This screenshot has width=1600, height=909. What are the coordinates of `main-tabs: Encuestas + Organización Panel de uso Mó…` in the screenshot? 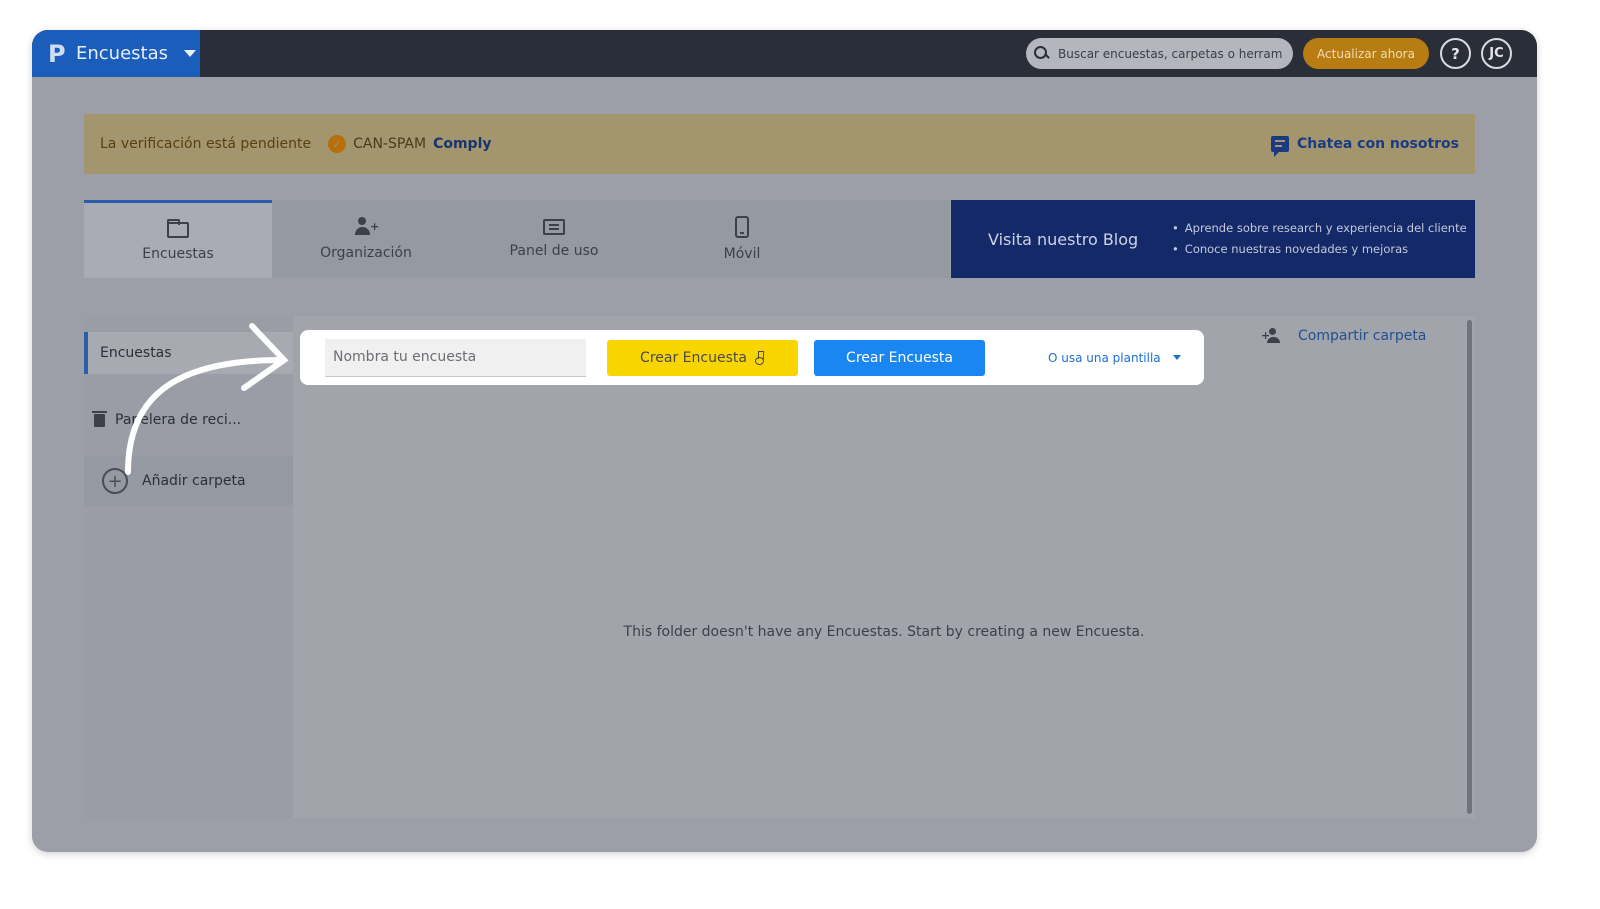 It's located at (517, 239).